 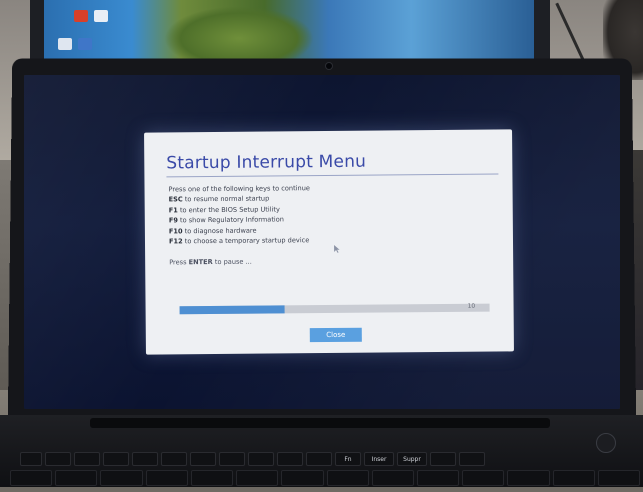 I want to click on option-f12: F12 to choose a temporary startup device, so click(x=239, y=241).